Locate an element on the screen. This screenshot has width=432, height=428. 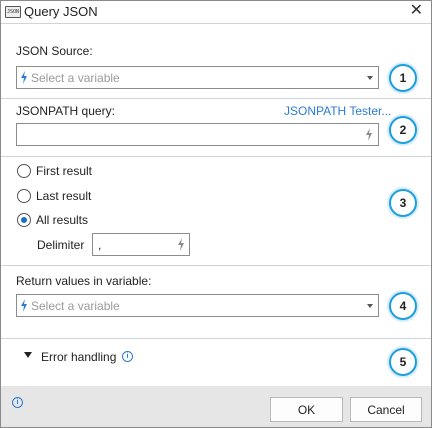
json-source-select: Select a variable is located at coordinates (197, 77).